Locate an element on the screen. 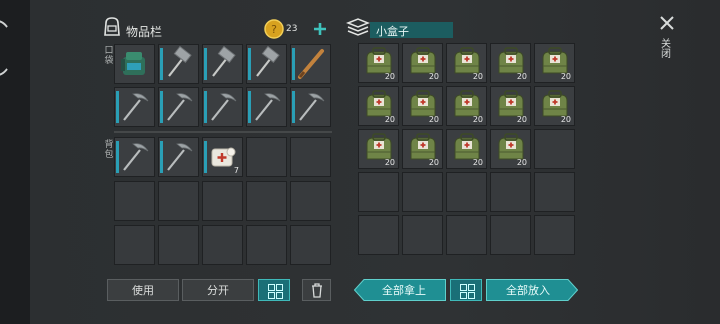 Image resolution: width=720 pixels, height=324 pixels. use-button: 使用 is located at coordinates (143, 290).